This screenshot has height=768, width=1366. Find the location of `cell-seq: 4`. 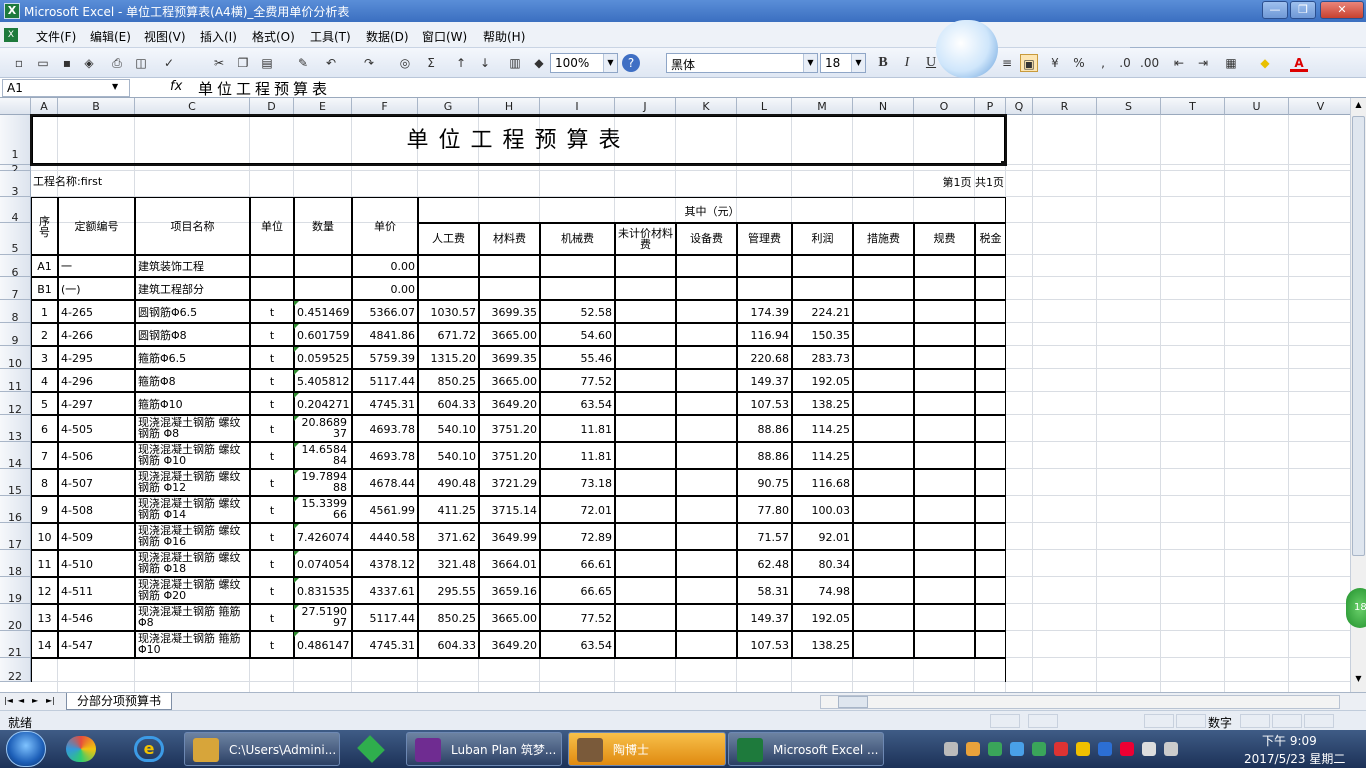

cell-seq: 4 is located at coordinates (44, 380).